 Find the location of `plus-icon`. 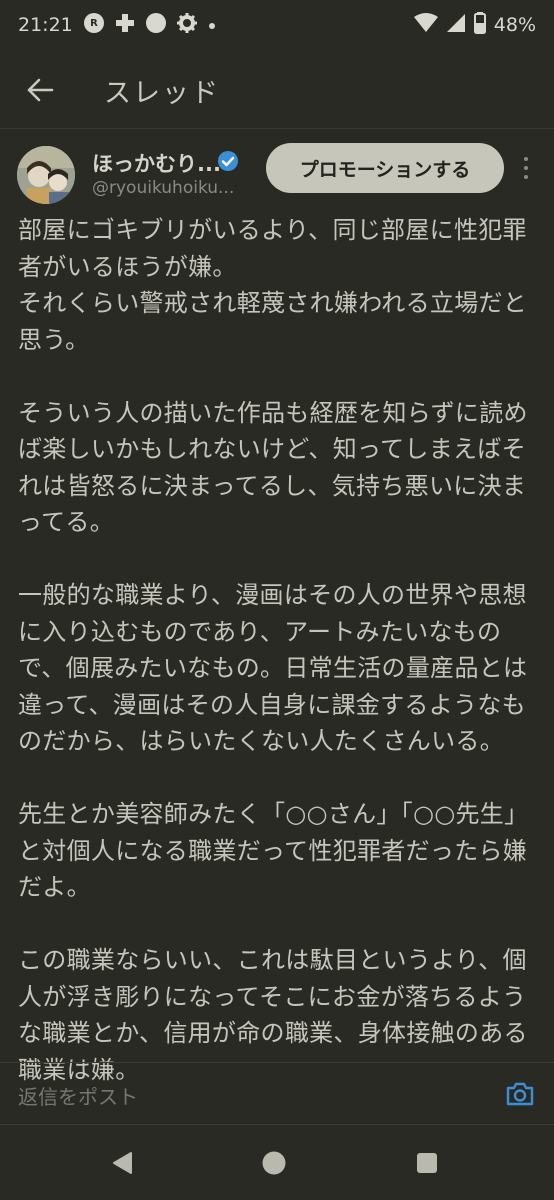

plus-icon is located at coordinates (125, 25).